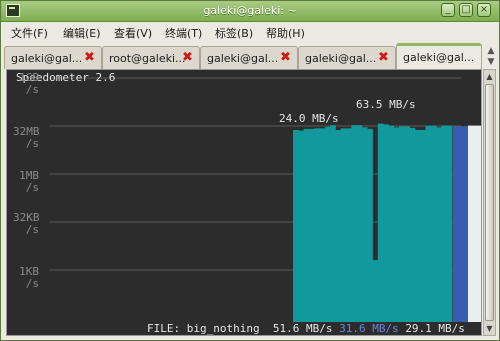 The width and height of the screenshot is (500, 341). I want to click on min-rate: 29.1 MB/s, so click(435, 328).